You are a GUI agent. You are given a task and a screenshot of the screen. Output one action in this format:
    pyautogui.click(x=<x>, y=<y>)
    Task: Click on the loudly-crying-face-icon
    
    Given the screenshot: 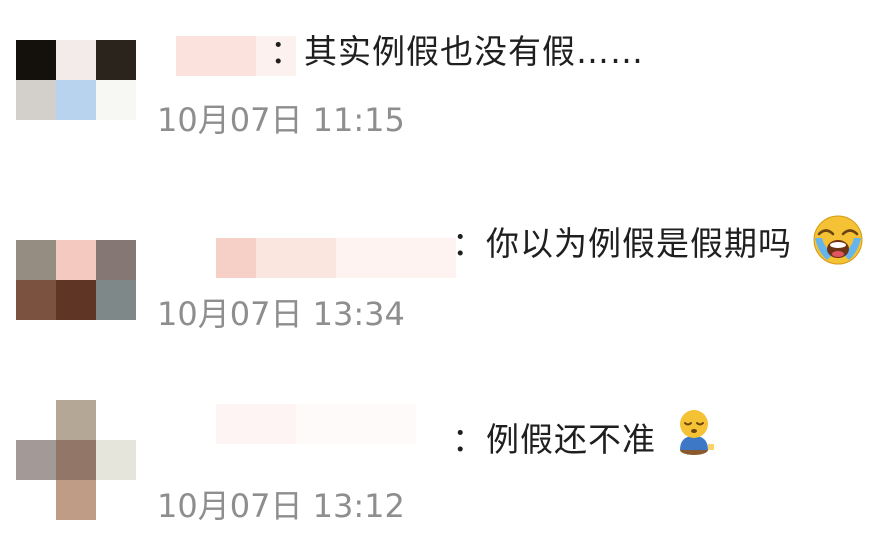 What is the action you would take?
    pyautogui.click(x=838, y=240)
    